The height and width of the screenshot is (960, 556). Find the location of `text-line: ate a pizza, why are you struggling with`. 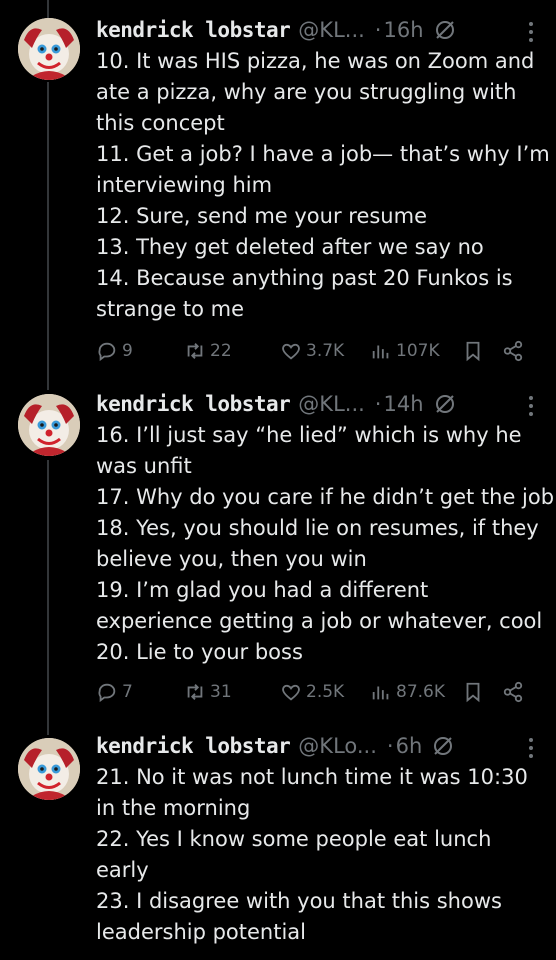

text-line: ate a pizza, why are you struggling with is located at coordinates (306, 92).